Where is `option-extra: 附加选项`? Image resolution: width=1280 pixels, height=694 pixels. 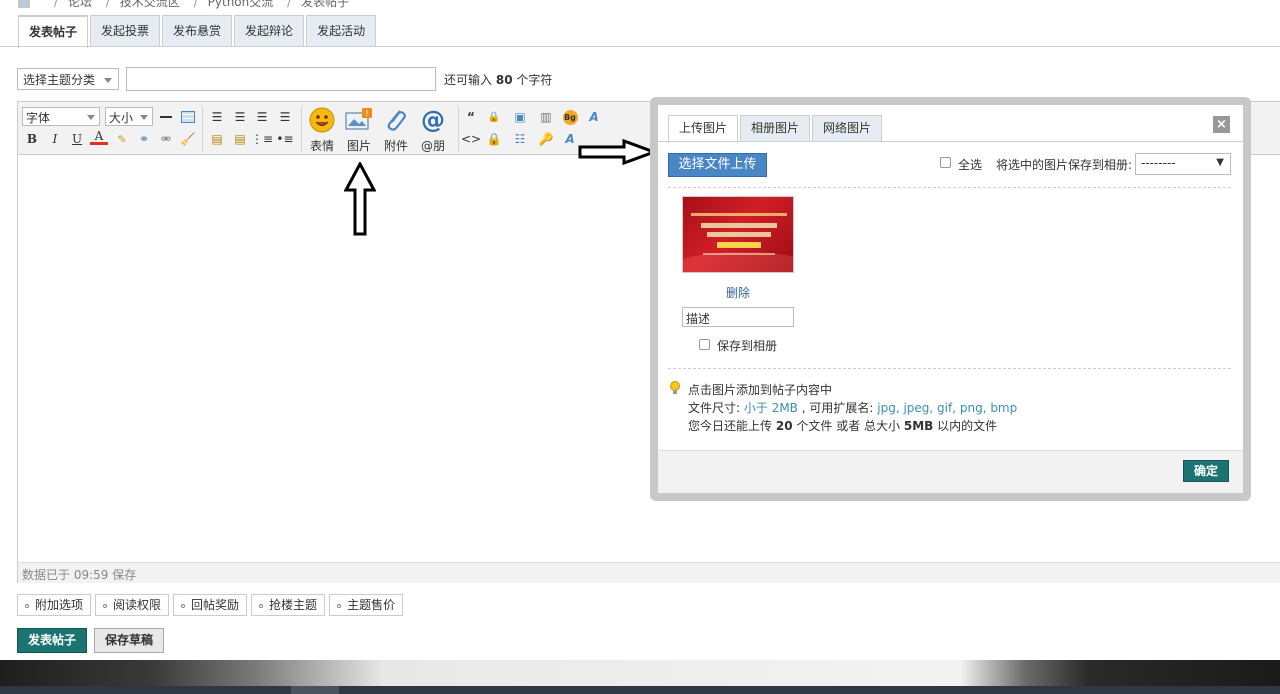
option-extra: 附加选项 is located at coordinates (54, 605).